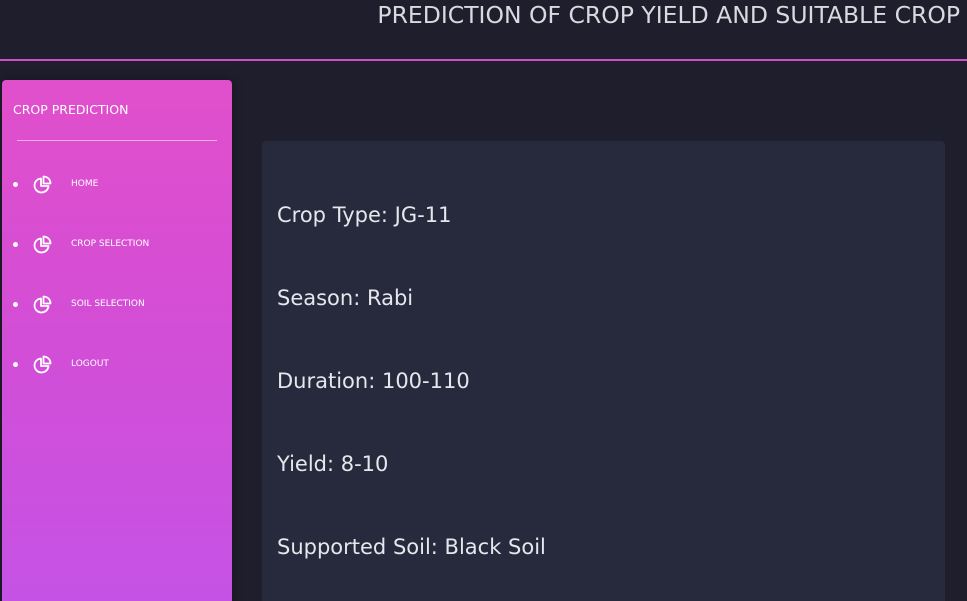  What do you see at coordinates (364, 215) in the screenshot?
I see `crop-type-text: Crop Type: JG-11` at bounding box center [364, 215].